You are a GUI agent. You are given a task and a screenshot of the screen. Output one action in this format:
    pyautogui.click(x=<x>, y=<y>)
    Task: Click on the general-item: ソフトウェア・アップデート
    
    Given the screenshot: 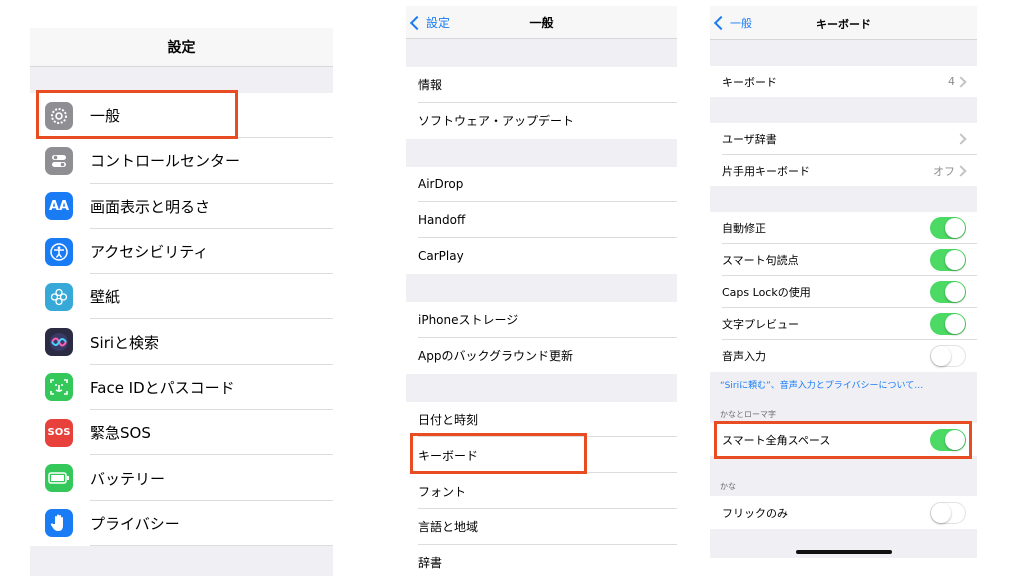 What is the action you would take?
    pyautogui.click(x=541, y=120)
    